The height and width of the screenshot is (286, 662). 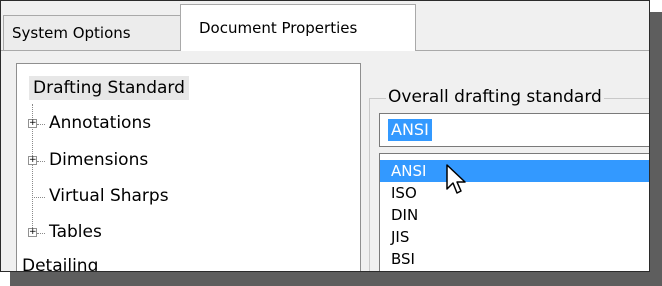 I want to click on tree-item-label: Virtual Sharps, so click(x=109, y=196).